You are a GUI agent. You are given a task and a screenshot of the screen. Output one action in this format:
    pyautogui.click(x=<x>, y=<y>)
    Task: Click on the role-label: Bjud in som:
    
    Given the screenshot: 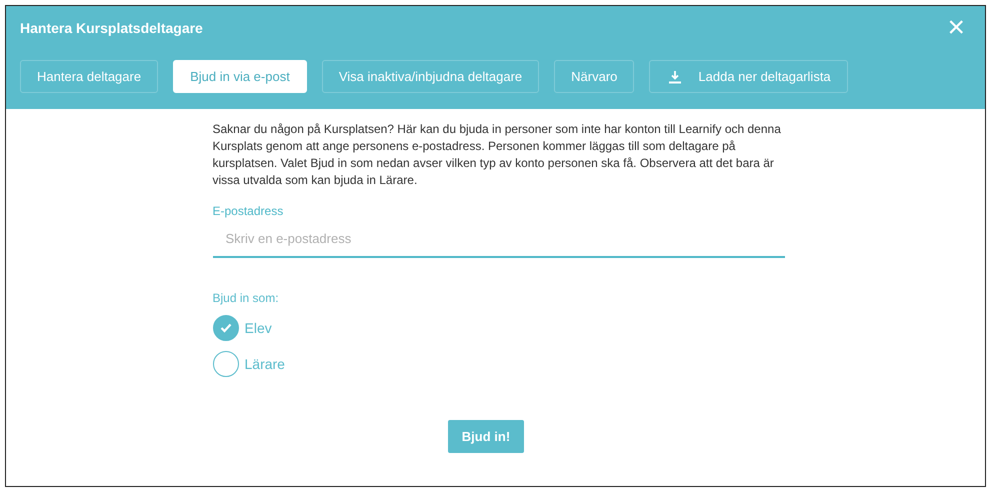 What is the action you would take?
    pyautogui.click(x=246, y=298)
    